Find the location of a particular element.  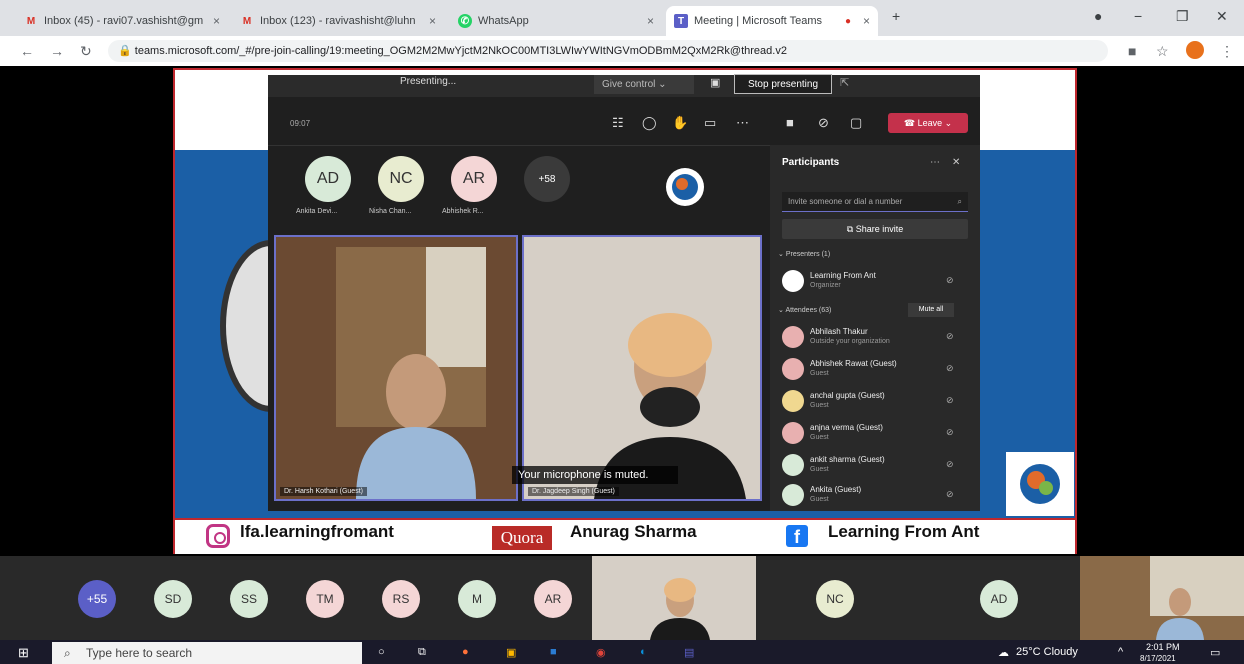

minimize-button: − is located at coordinates (1138, 16).